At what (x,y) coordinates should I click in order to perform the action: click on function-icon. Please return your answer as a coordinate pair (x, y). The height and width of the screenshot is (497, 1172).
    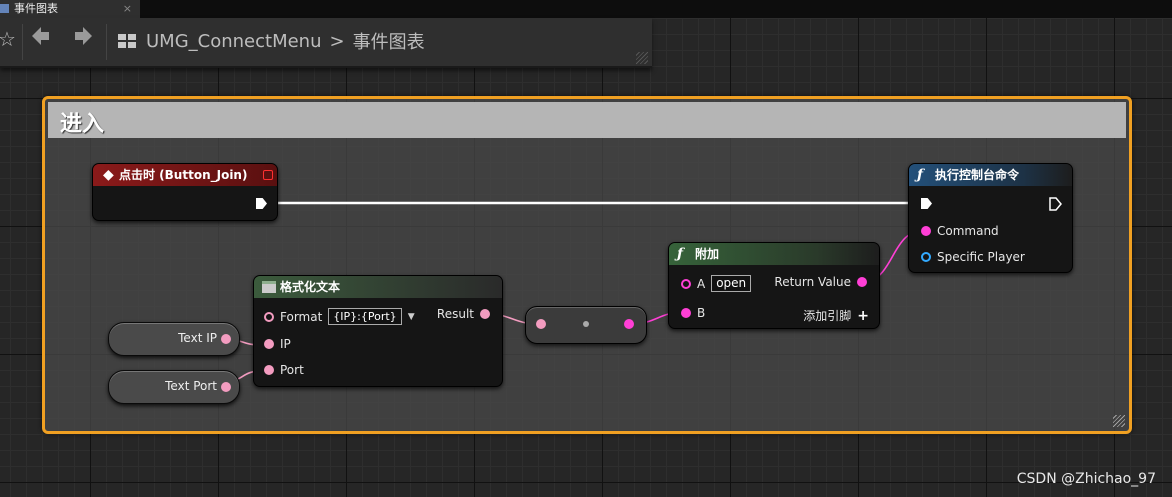
    Looking at the image, I should click on (269, 287).